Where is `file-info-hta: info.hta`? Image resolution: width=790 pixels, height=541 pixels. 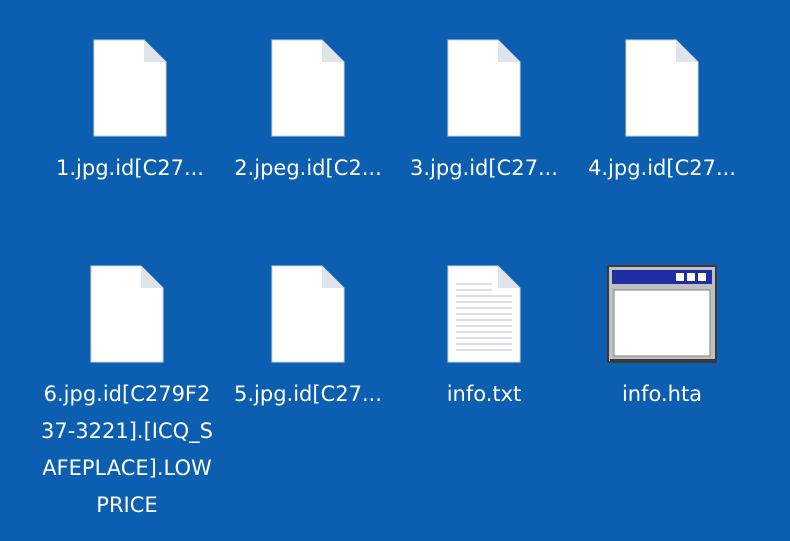
file-info-hta: info.hta is located at coordinates (662, 338).